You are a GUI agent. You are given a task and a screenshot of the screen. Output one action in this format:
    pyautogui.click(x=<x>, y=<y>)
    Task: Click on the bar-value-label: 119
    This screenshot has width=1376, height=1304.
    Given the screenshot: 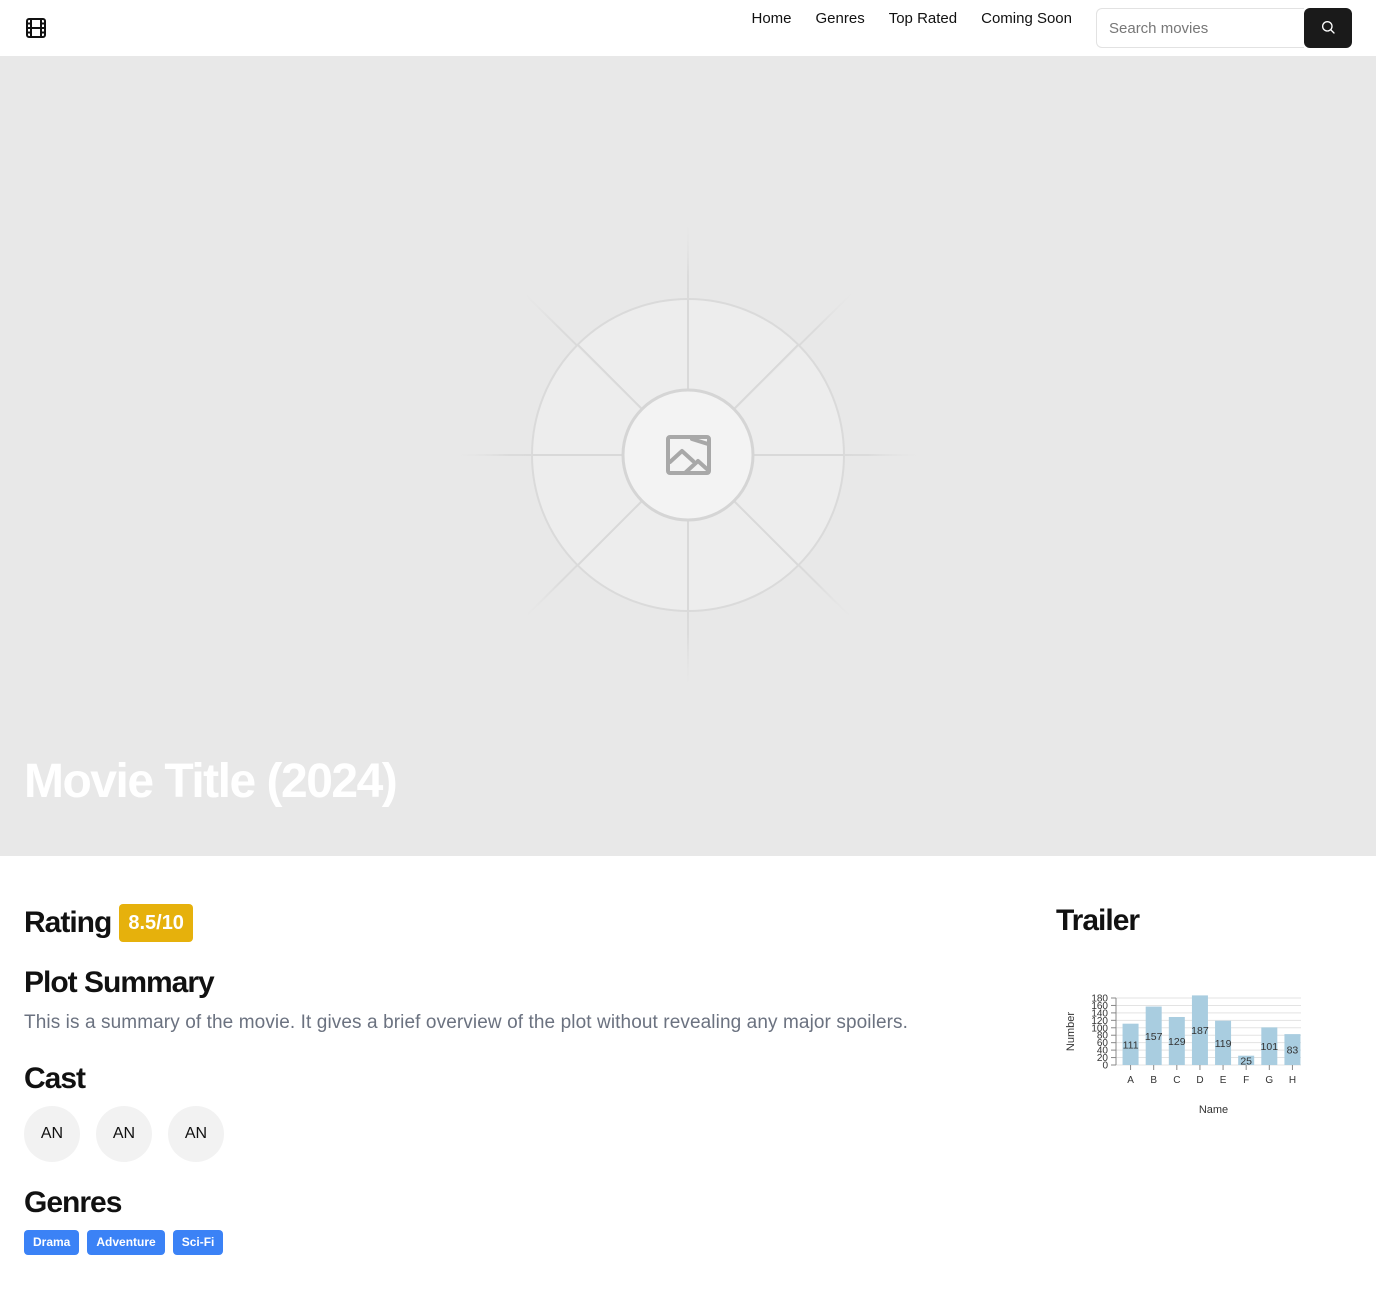 What is the action you would take?
    pyautogui.click(x=1223, y=1044)
    